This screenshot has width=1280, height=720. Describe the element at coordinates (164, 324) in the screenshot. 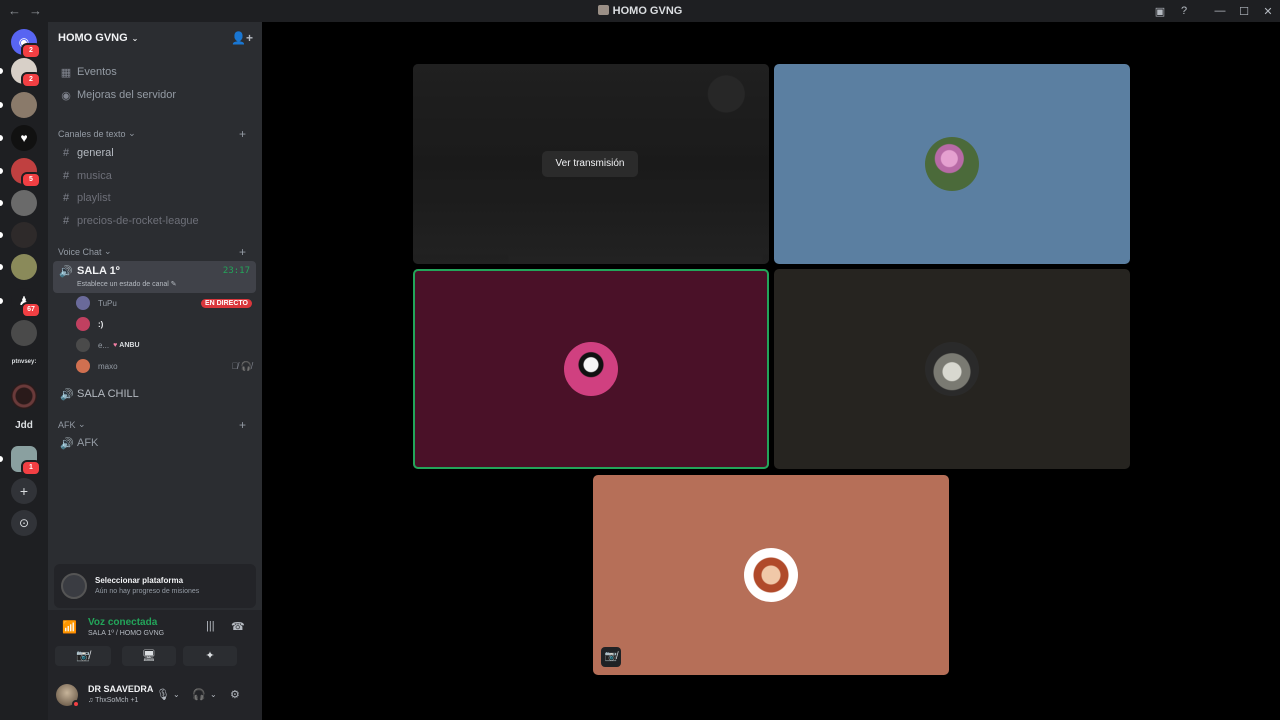

I see `voice-user: :)` at that location.